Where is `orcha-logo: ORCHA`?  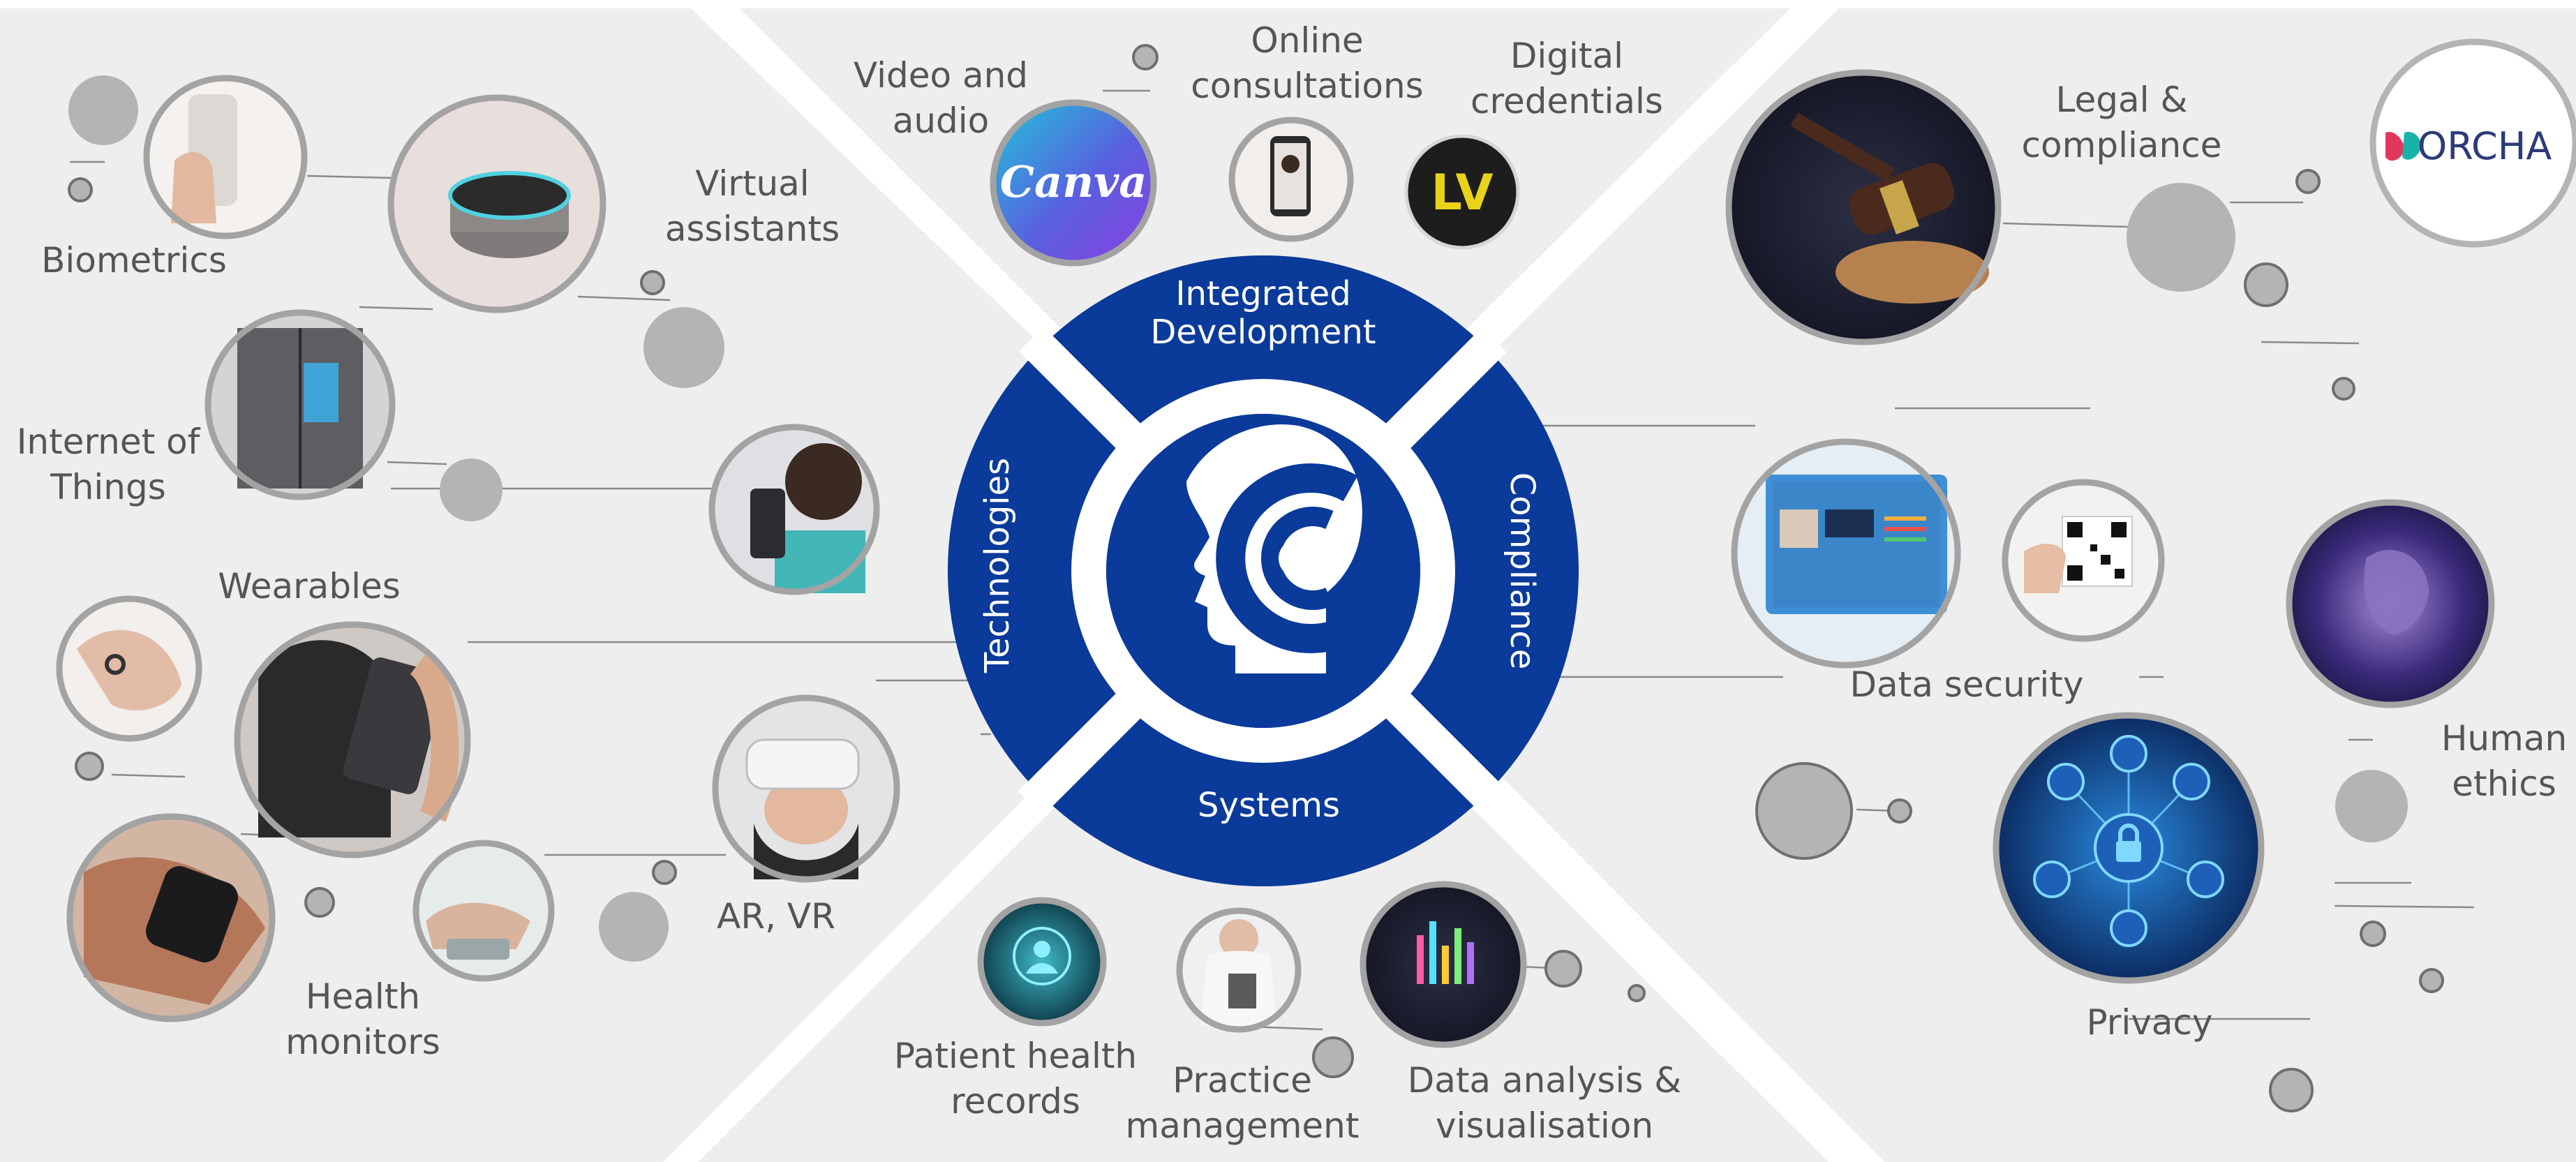
orcha-logo: ORCHA is located at coordinates (2472, 143).